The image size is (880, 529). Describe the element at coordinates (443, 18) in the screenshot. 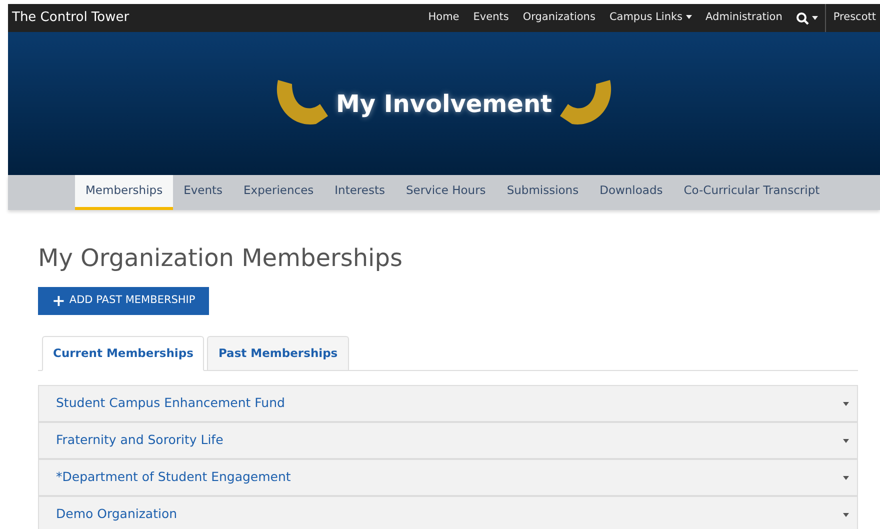

I see `nav-link: Home` at that location.